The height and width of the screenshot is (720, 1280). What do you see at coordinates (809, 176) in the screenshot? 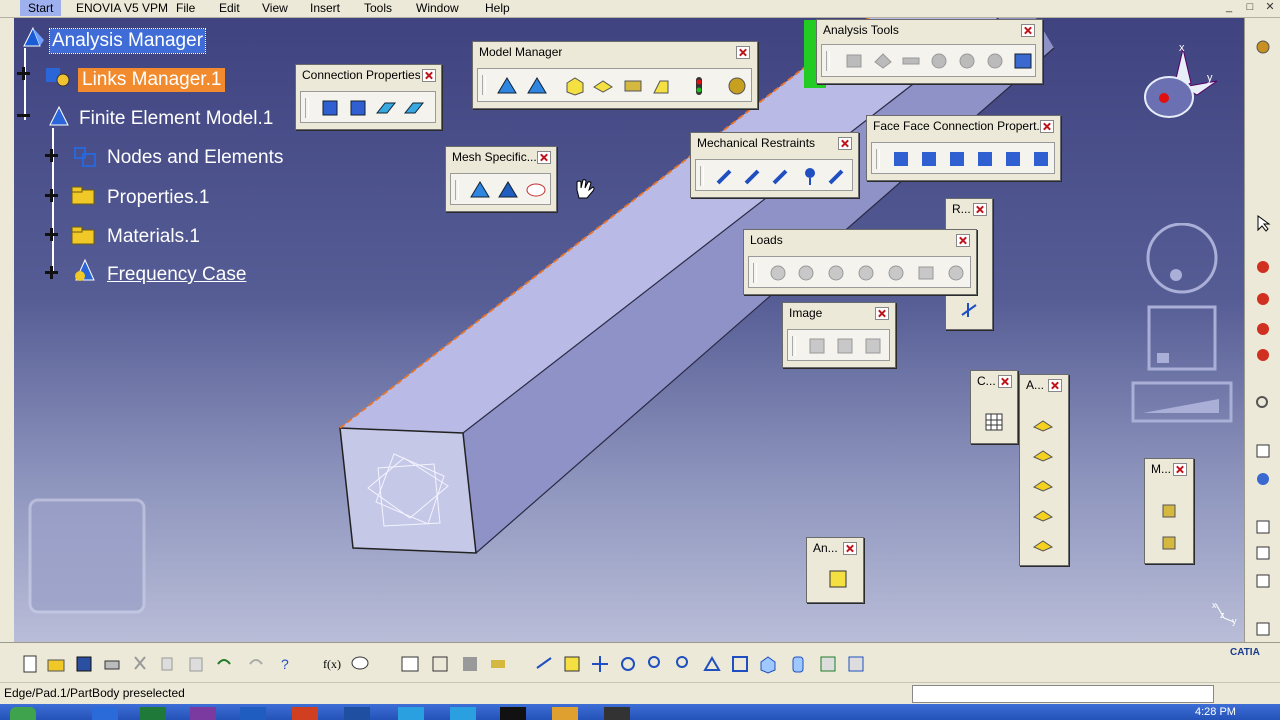
I see `pivot-icon` at bounding box center [809, 176].